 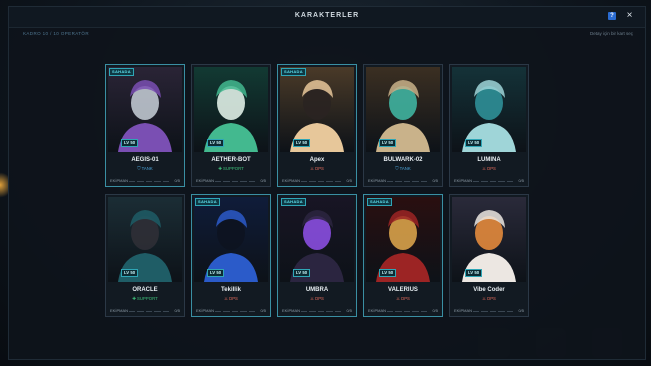 I want to click on modal-header: KARAKTERLER ? ×, so click(x=327, y=17).